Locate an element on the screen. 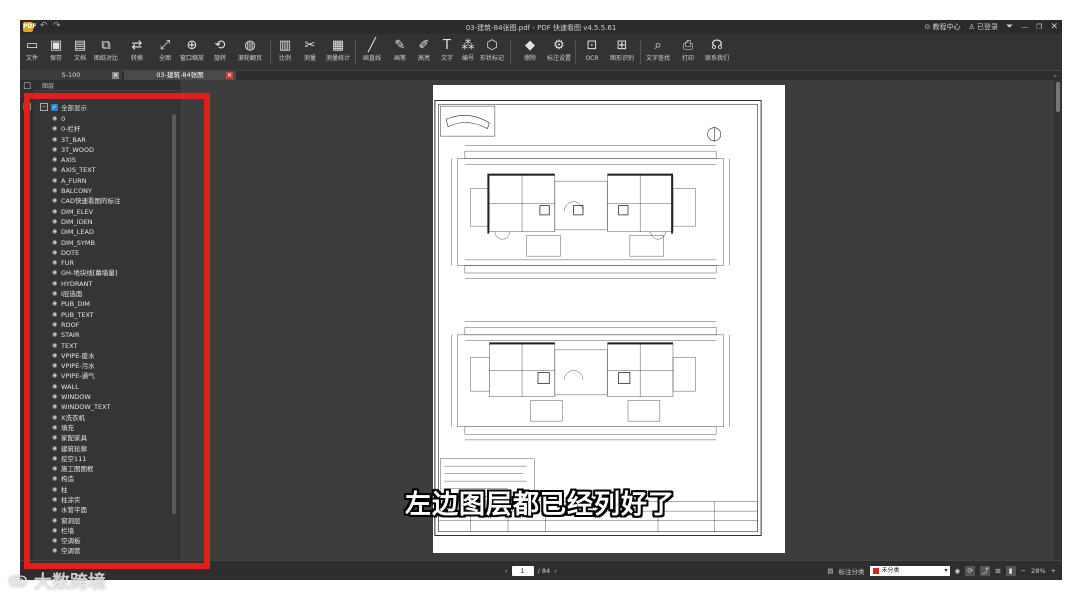 The height and width of the screenshot is (601, 1080). page-navigator: ‹ 1 / 84 › is located at coordinates (531, 571).